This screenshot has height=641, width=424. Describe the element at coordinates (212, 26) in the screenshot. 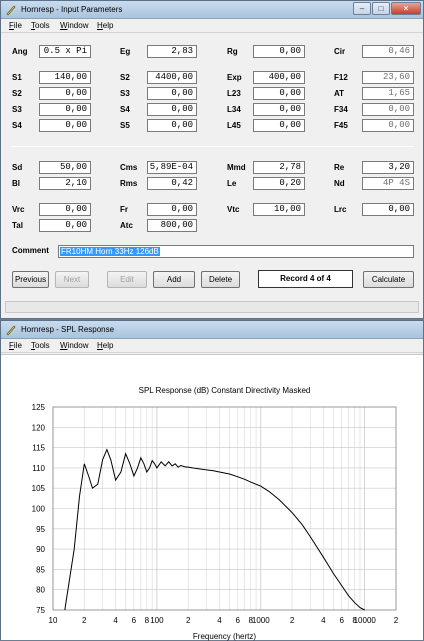

I see `input-window-menubar: File Tools Window Help` at that location.